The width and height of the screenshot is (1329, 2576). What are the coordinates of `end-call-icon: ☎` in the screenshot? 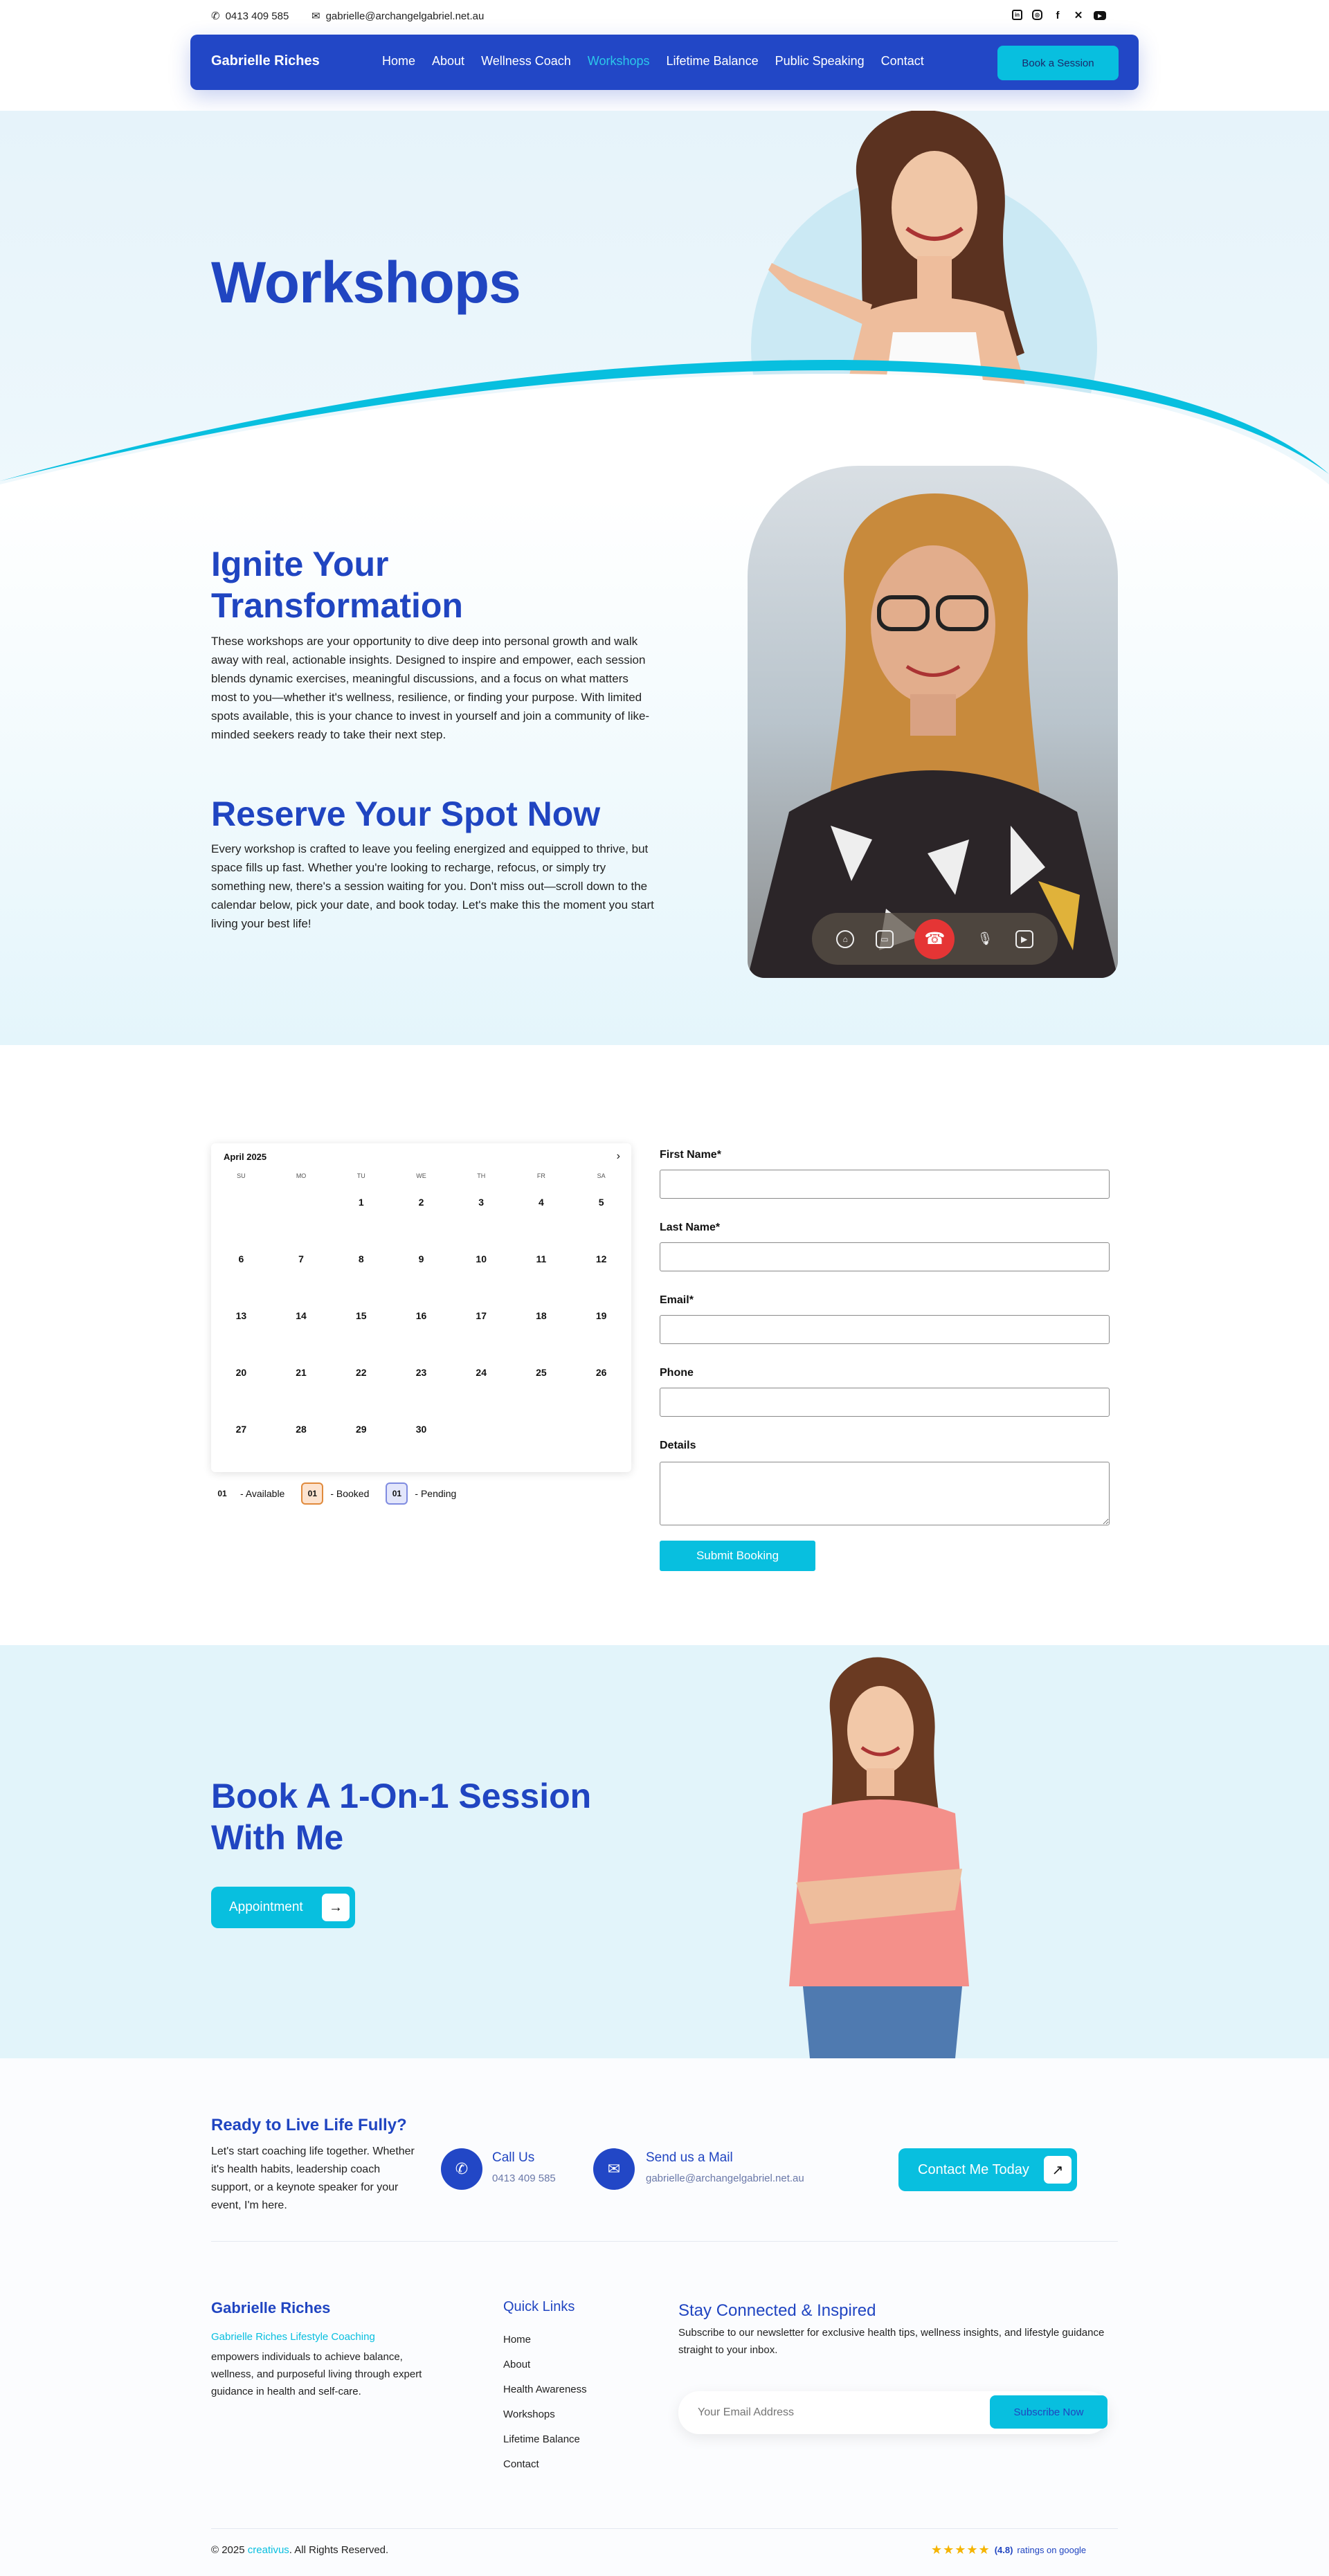 It's located at (934, 938).